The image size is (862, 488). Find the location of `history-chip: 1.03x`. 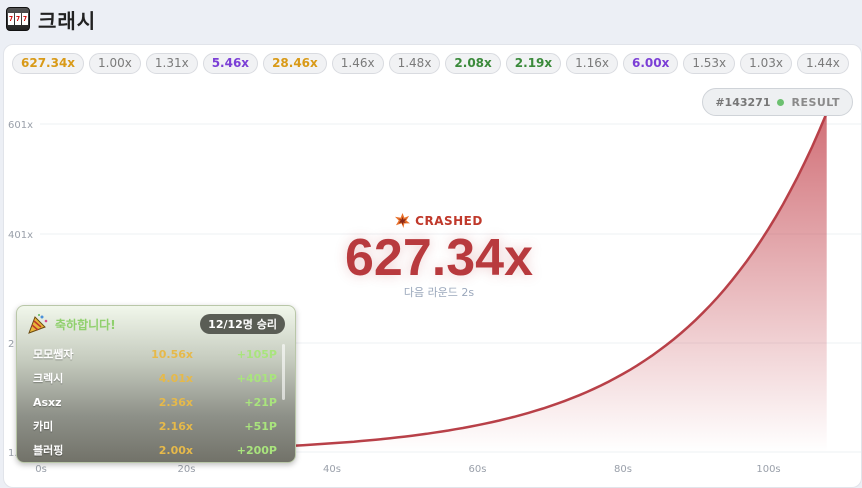

history-chip: 1.03x is located at coordinates (766, 63).